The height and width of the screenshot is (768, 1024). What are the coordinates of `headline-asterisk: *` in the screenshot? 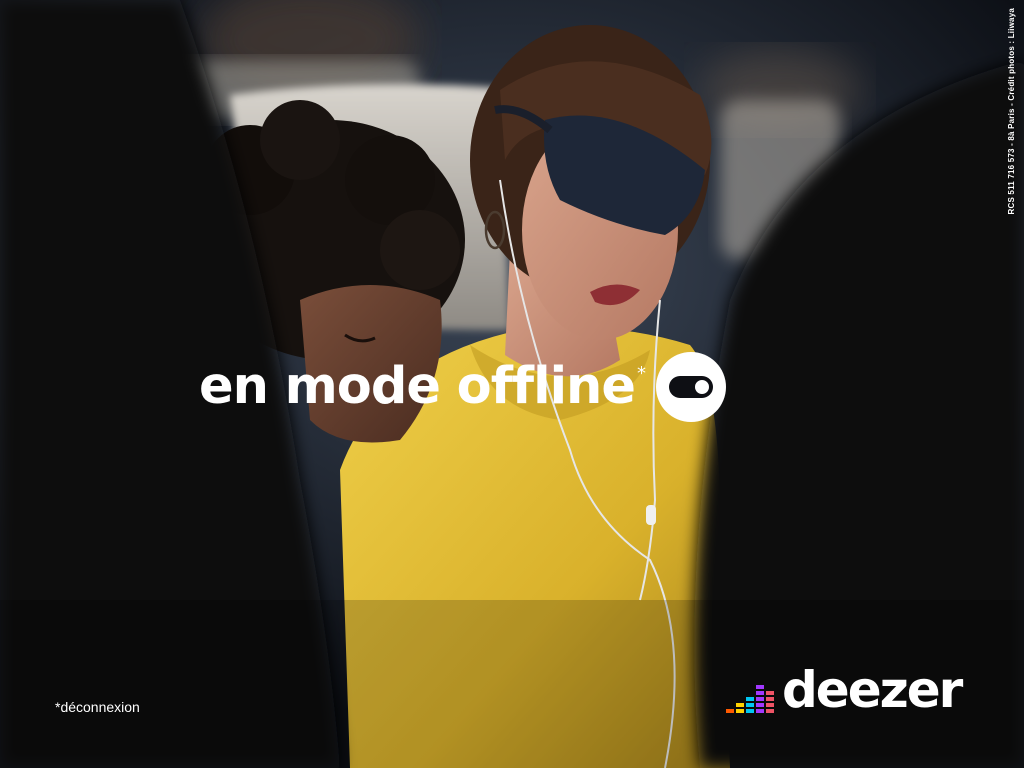 It's located at (641, 373).